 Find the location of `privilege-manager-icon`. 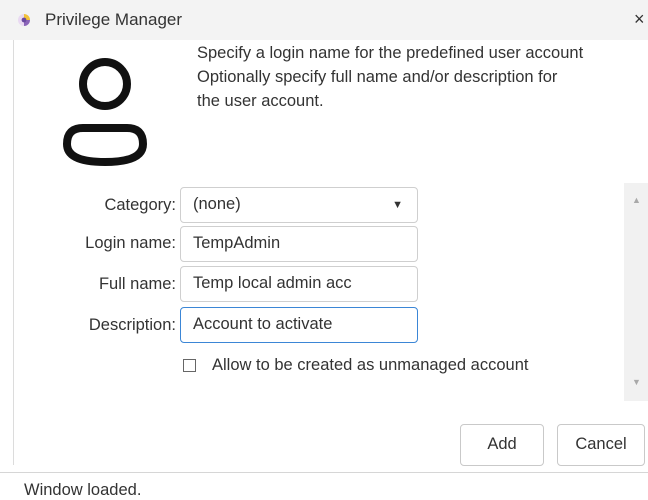

privilege-manager-icon is located at coordinates (24, 20).